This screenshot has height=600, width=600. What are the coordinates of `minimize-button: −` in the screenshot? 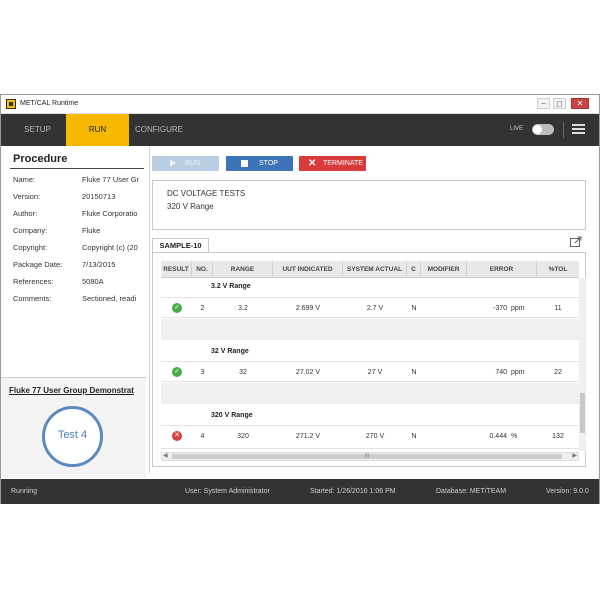 It's located at (543, 103).